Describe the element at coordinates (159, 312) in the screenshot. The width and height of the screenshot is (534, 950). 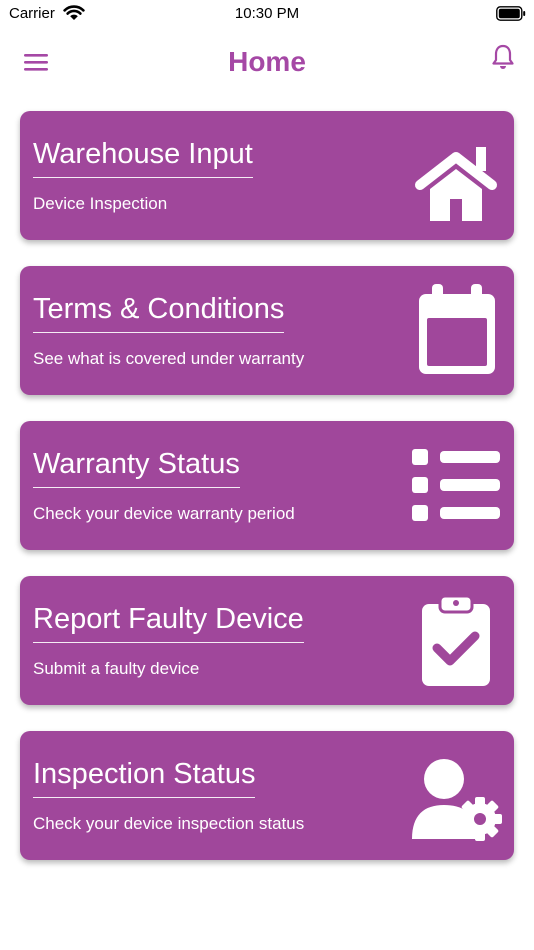
I see `card-title: Terms & Conditions` at that location.